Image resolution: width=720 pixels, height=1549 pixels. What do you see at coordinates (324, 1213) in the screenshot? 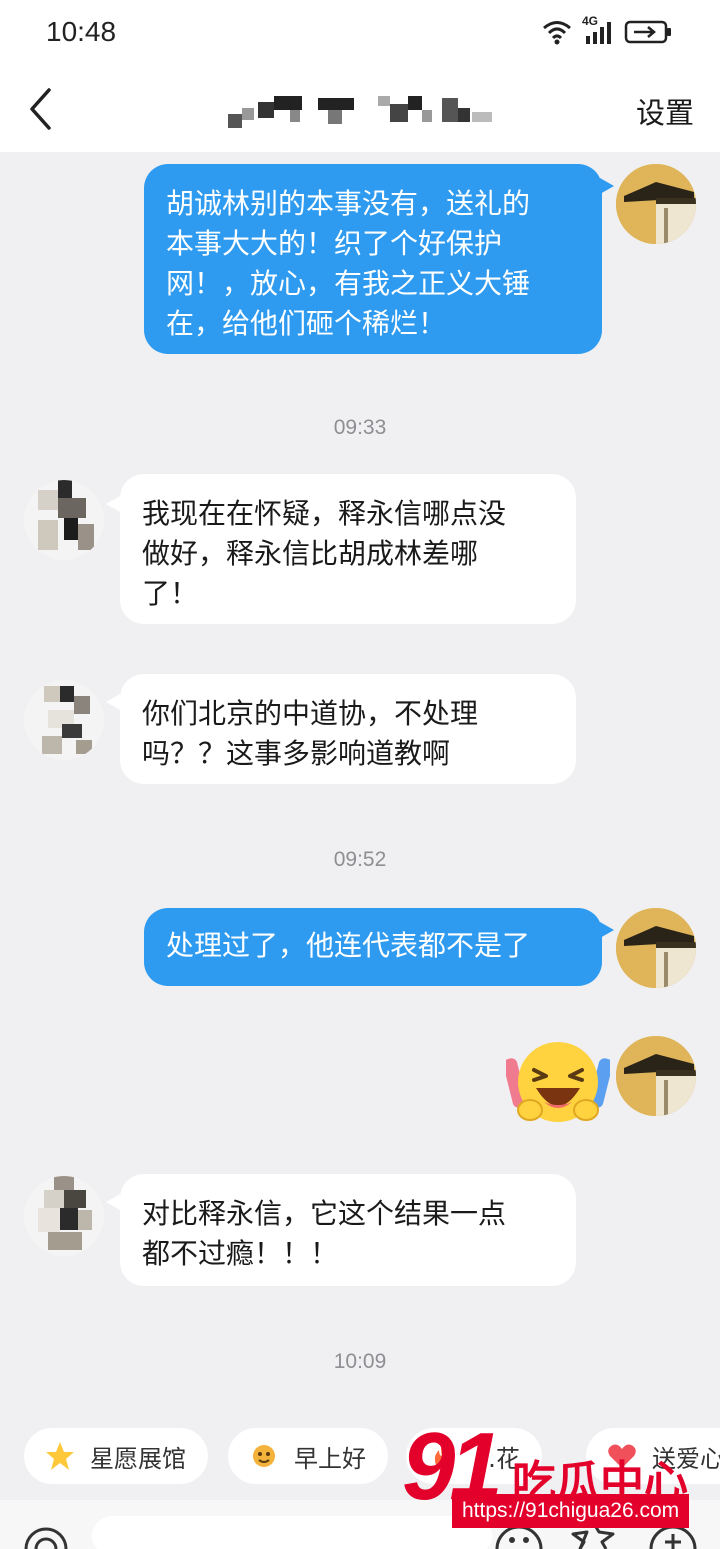
I see `message-line: 对比释永信，它这个结果一点` at bounding box center [324, 1213].